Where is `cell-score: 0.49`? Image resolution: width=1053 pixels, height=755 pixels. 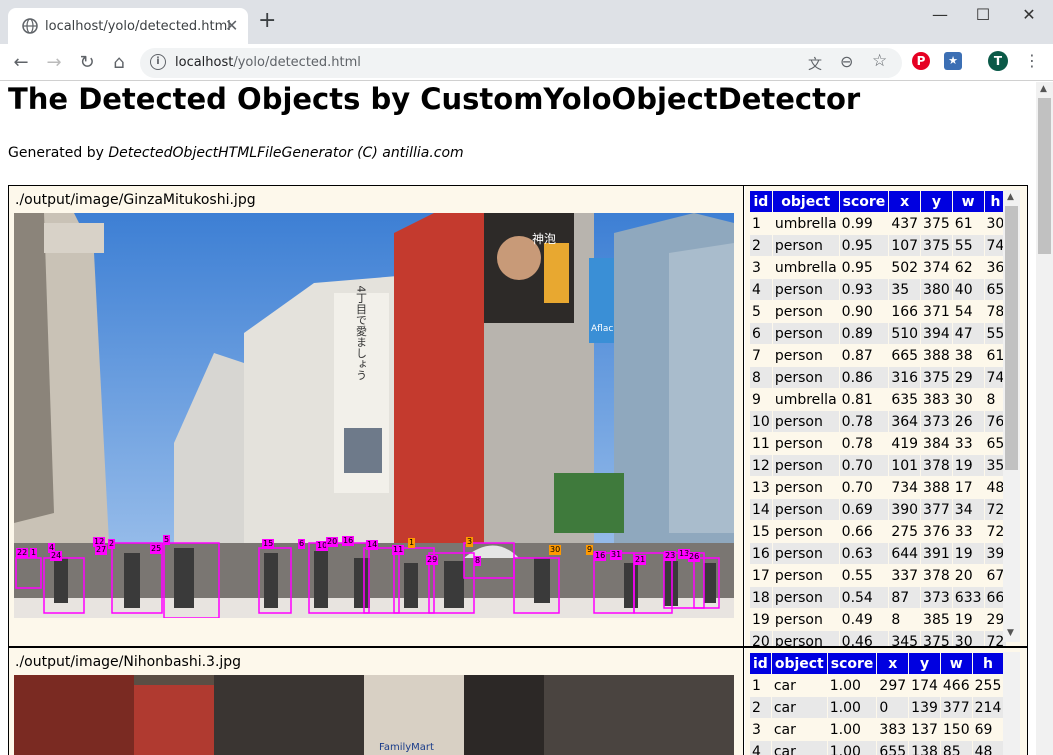
cell-score: 0.49 is located at coordinates (864, 619).